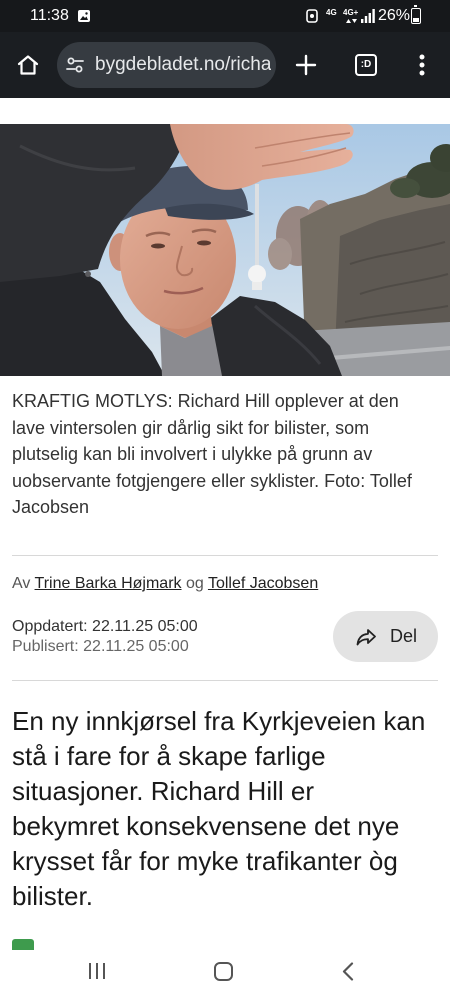  Describe the element at coordinates (312, 16) in the screenshot. I see `notification-icon` at that location.